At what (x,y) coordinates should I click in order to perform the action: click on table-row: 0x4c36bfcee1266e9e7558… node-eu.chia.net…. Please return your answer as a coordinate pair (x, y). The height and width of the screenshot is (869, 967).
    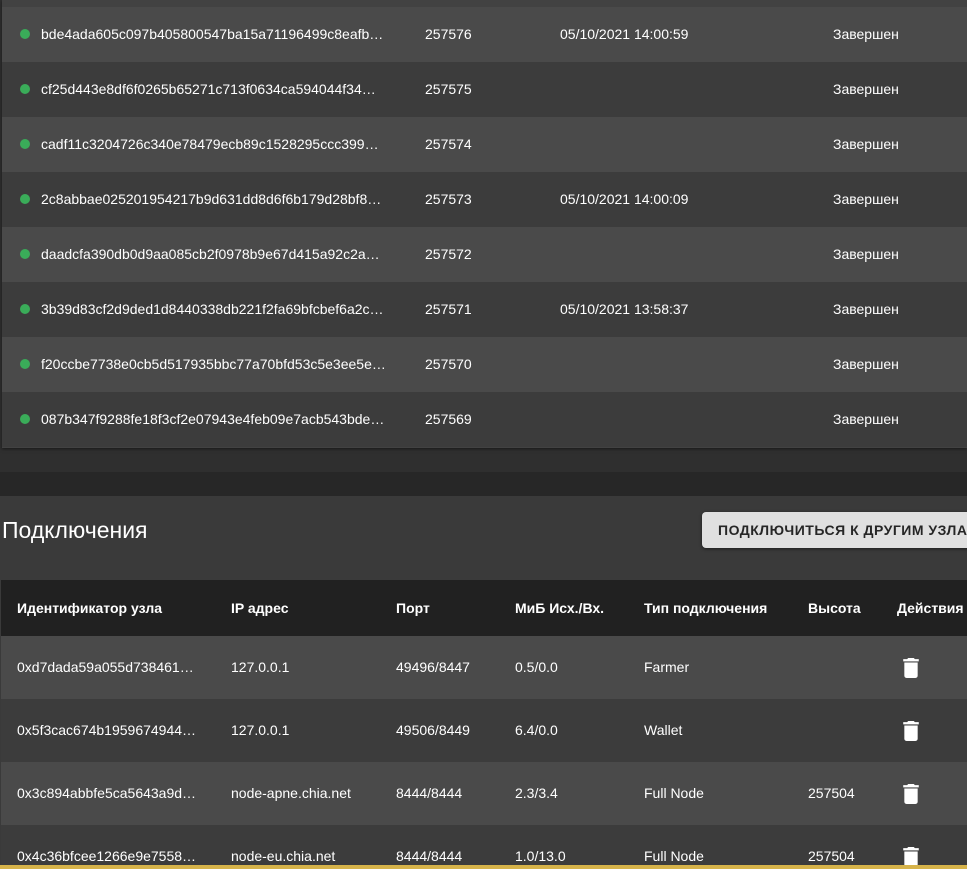
    Looking at the image, I should click on (484, 847).